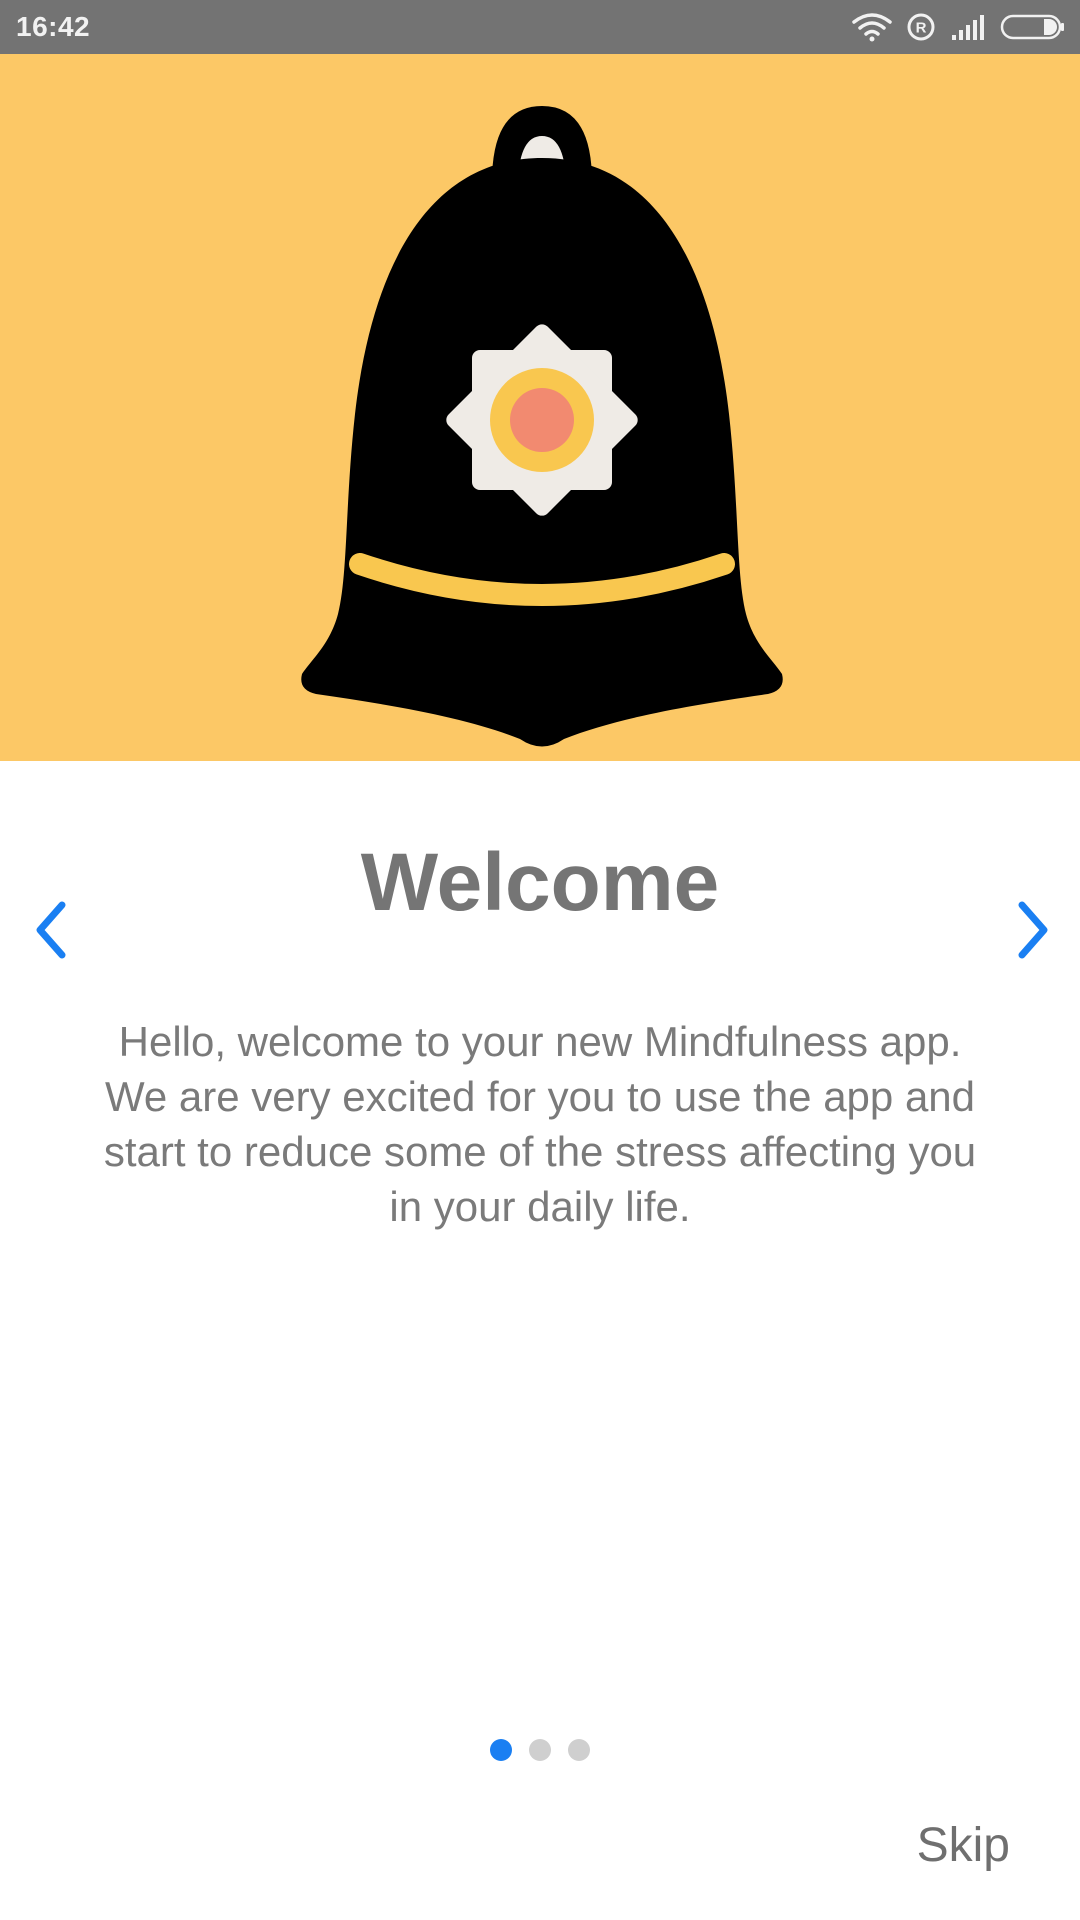  I want to click on status-time: 16:42, so click(53, 26).